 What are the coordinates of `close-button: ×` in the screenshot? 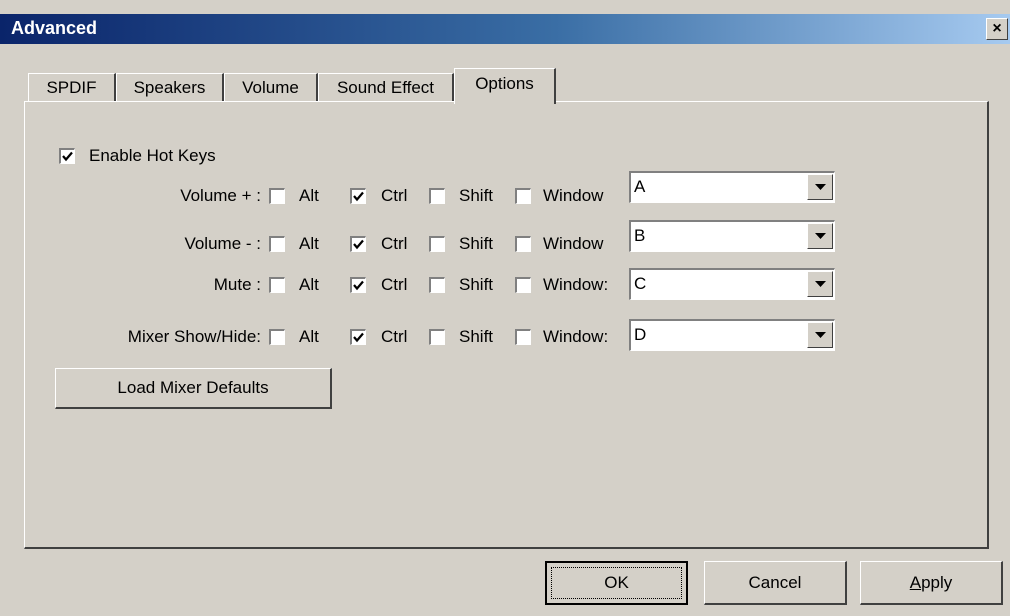 It's located at (997, 29).